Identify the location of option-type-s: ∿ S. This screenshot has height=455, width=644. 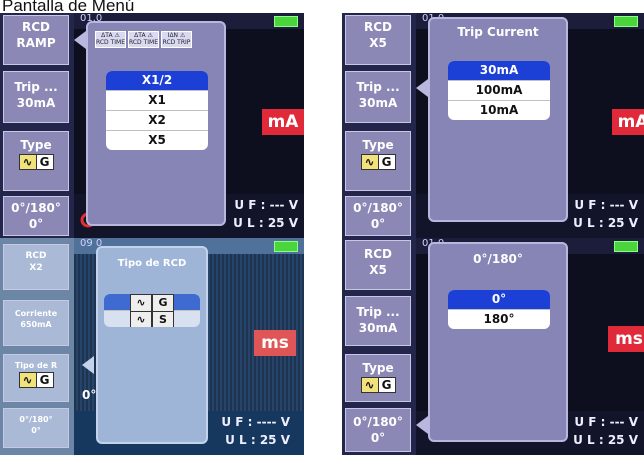
(152, 319).